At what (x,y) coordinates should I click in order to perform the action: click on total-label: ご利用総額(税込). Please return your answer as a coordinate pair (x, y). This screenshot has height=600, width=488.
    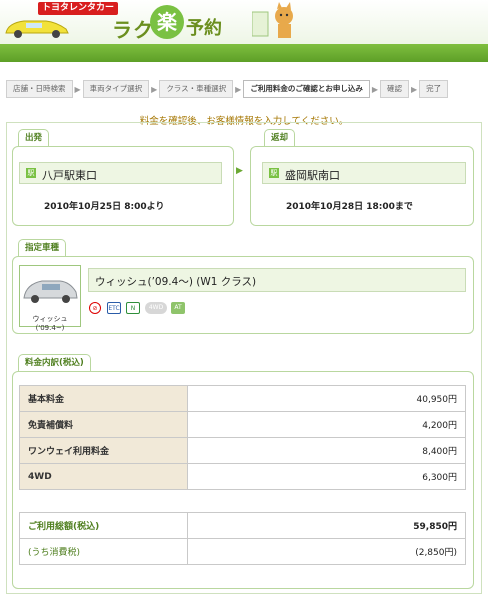
    Looking at the image, I should click on (103, 525).